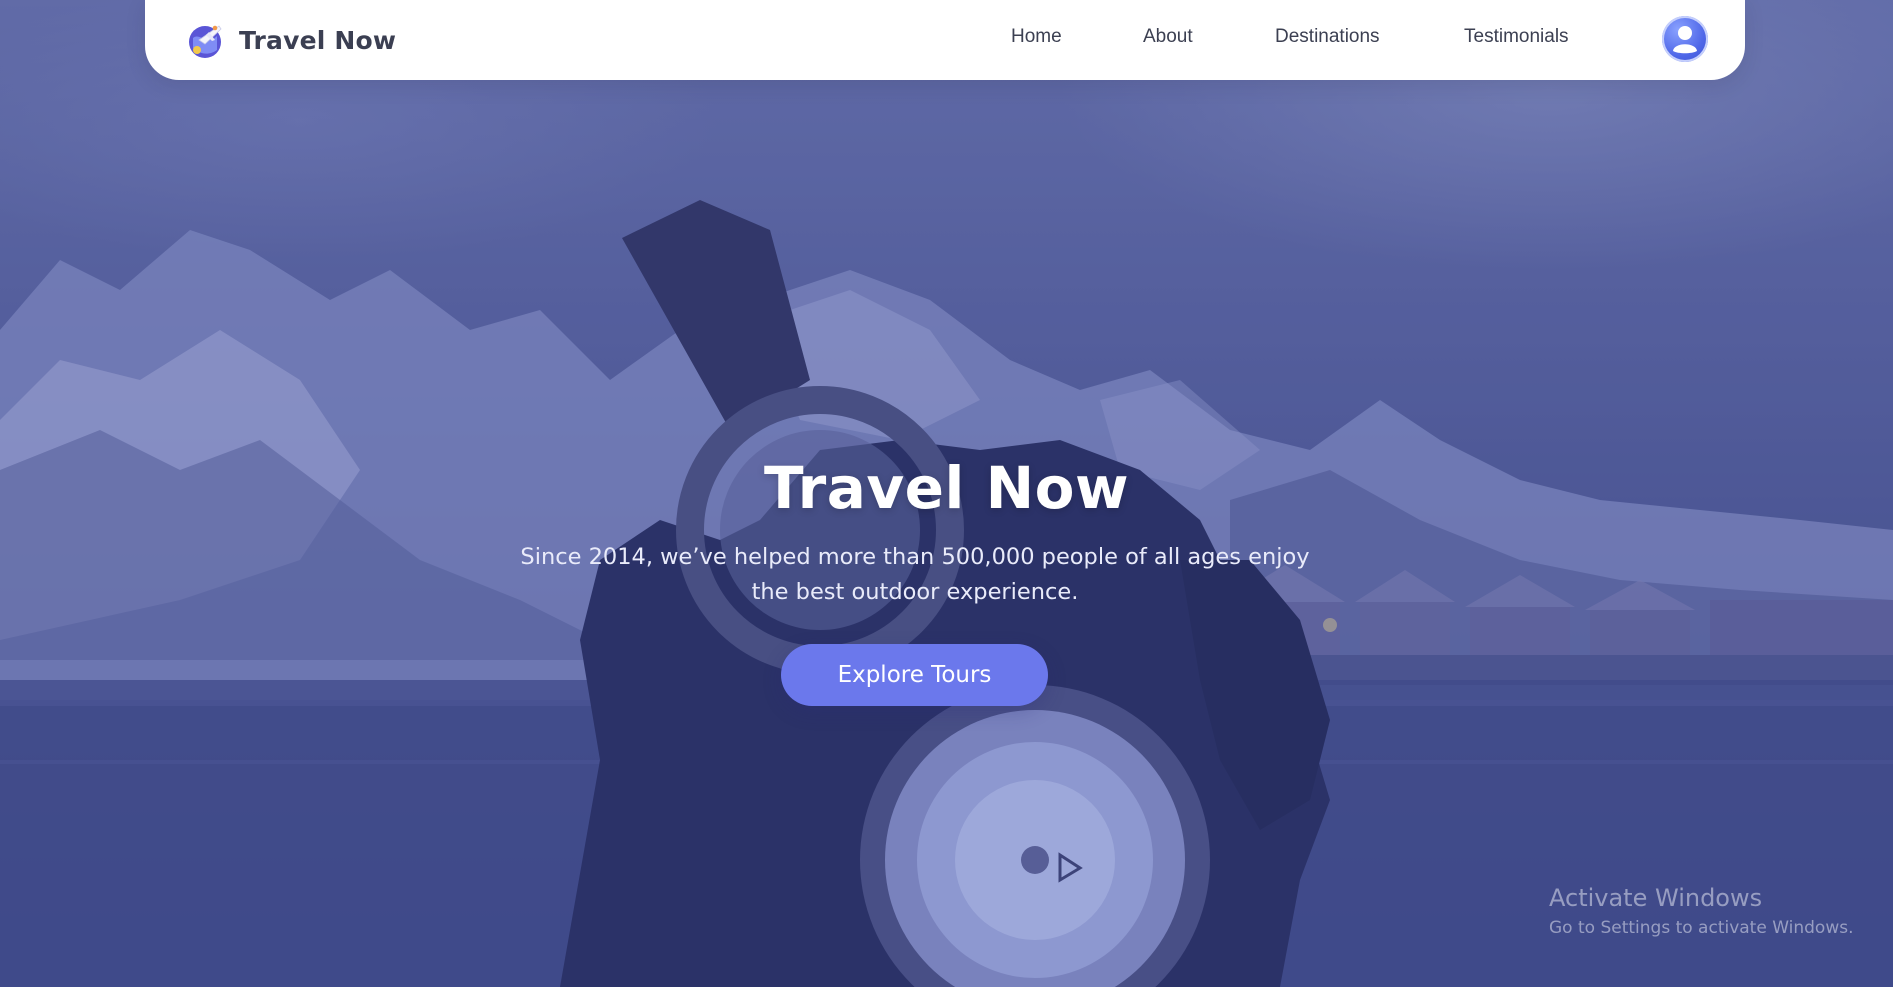  I want to click on activate-windows-subtitle: Go to Settings to activate Windows., so click(1701, 928).